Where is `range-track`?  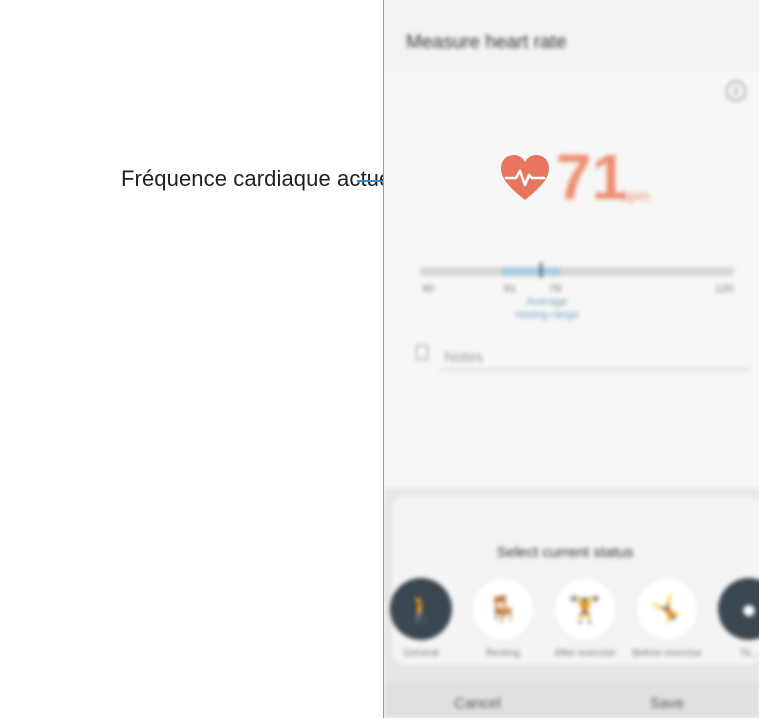
range-track is located at coordinates (577, 271).